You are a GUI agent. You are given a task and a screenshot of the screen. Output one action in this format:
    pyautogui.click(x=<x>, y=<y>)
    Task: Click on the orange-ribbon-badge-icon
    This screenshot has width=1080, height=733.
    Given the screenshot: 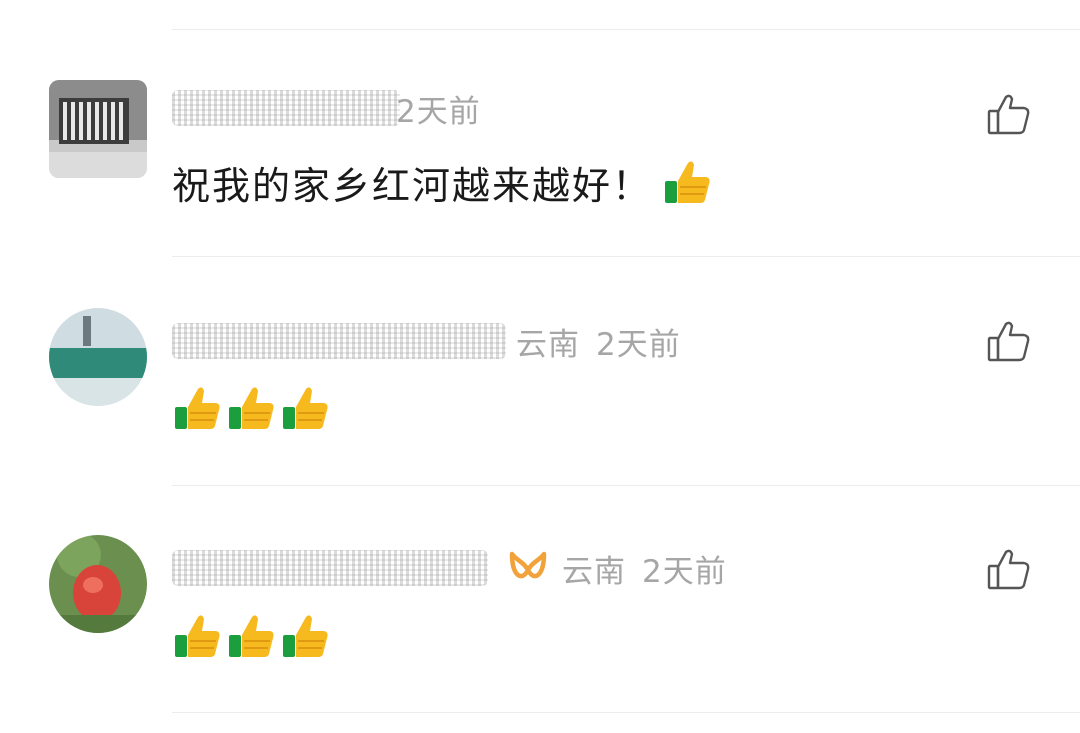 What is the action you would take?
    pyautogui.click(x=528, y=568)
    